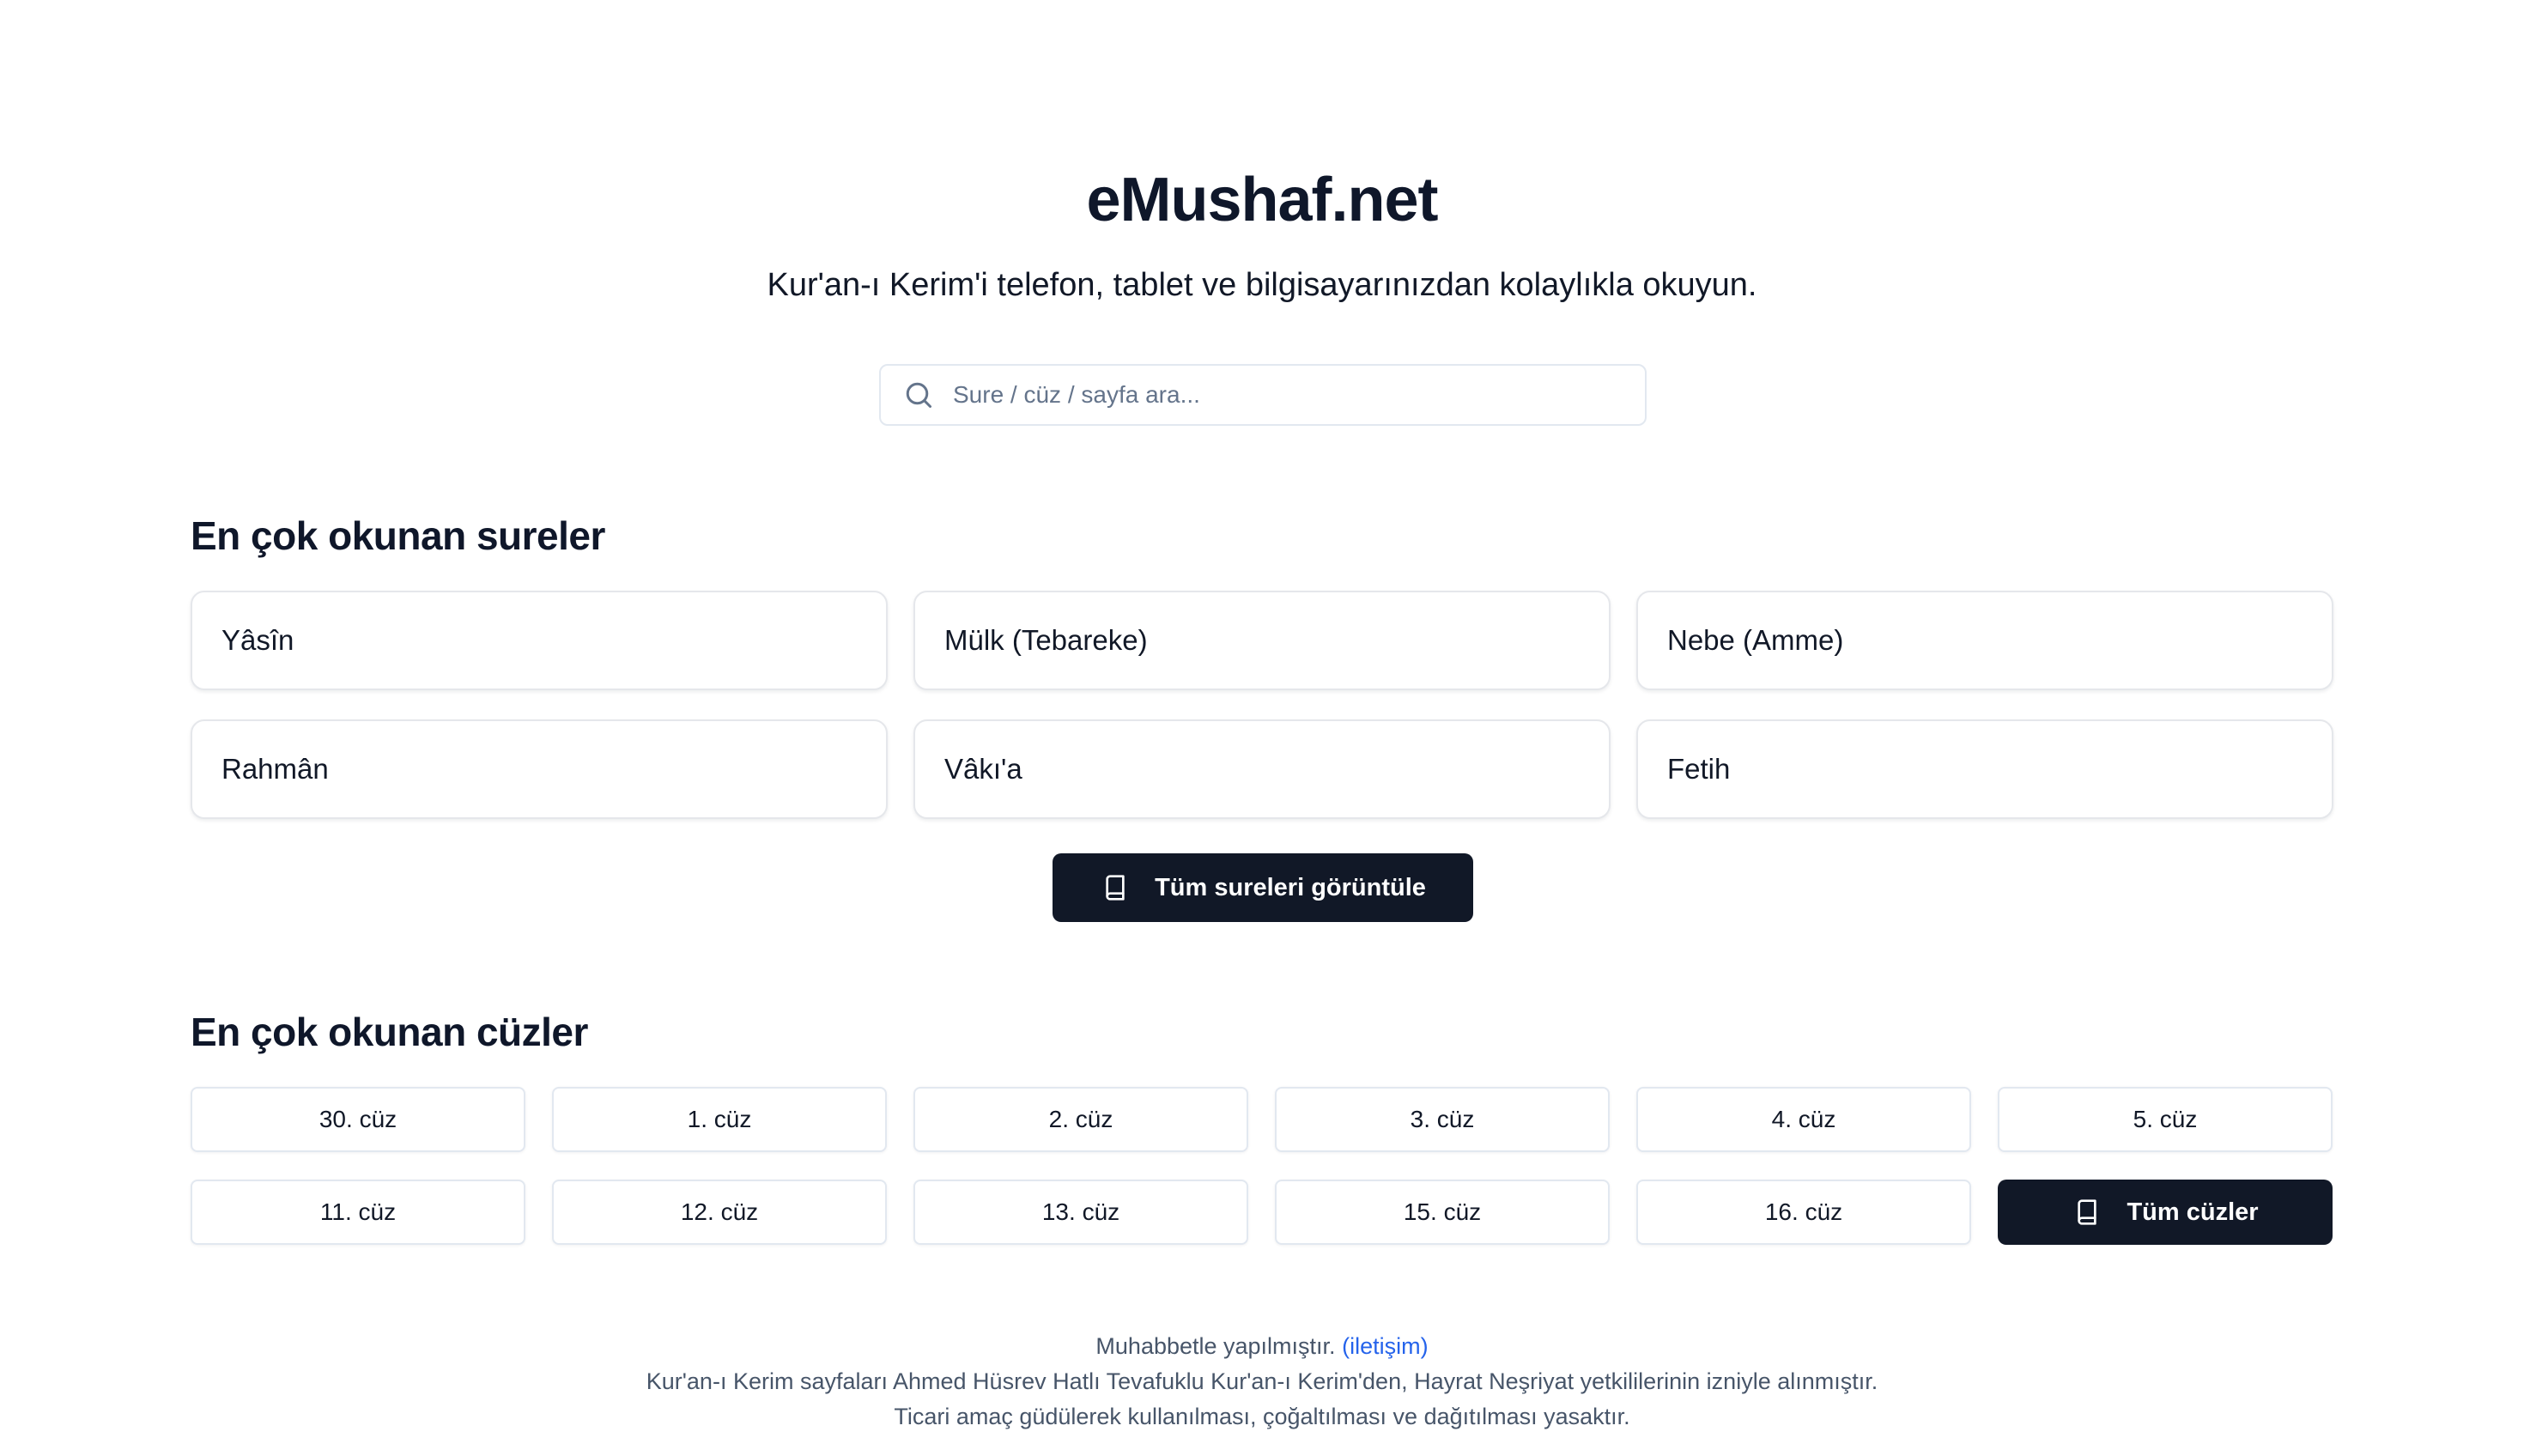 This screenshot has height=1456, width=2524. What do you see at coordinates (2193, 1212) in the screenshot?
I see `all-cuz-button-label: Tüm cüzler` at bounding box center [2193, 1212].